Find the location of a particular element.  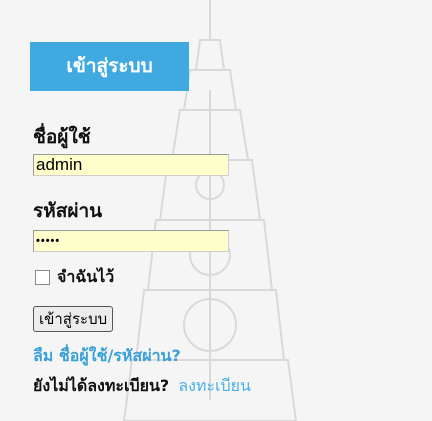

login-button: เข้าสู่ระบบ is located at coordinates (73, 319).